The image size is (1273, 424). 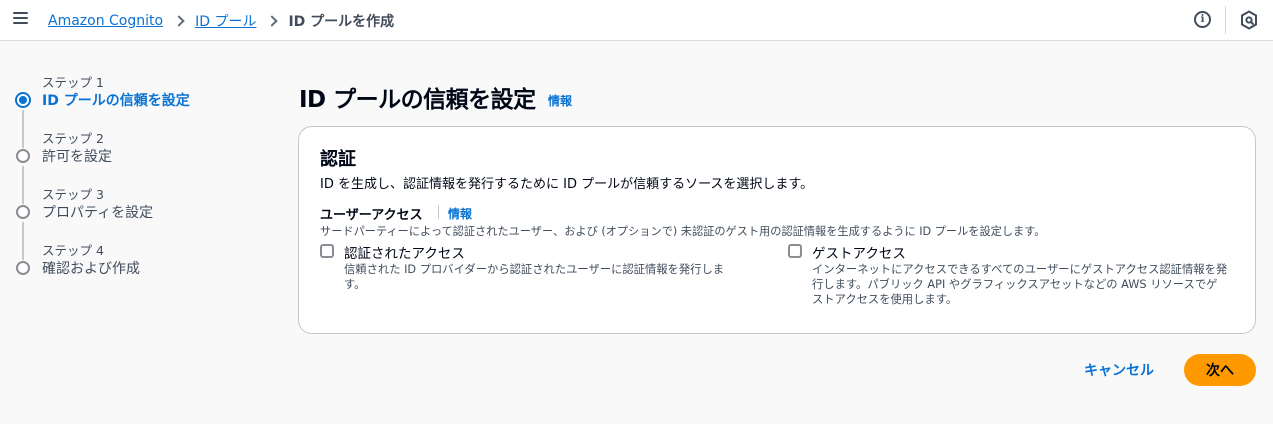 I want to click on step-3: ステップ 3 プロパティを設定, so click(x=132, y=221).